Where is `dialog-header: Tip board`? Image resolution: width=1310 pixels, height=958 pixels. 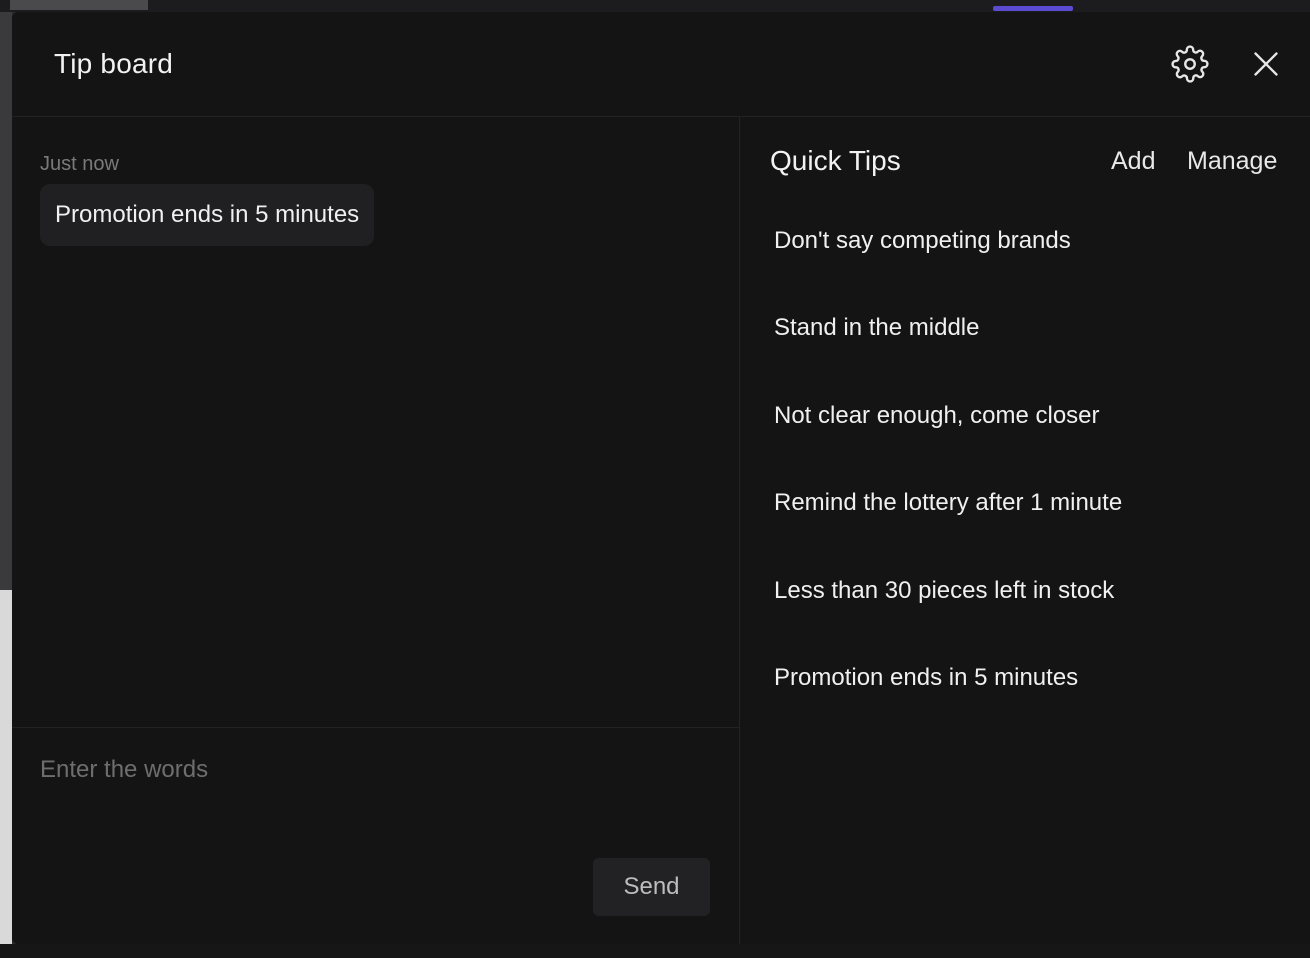
dialog-header: Tip board is located at coordinates (661, 64).